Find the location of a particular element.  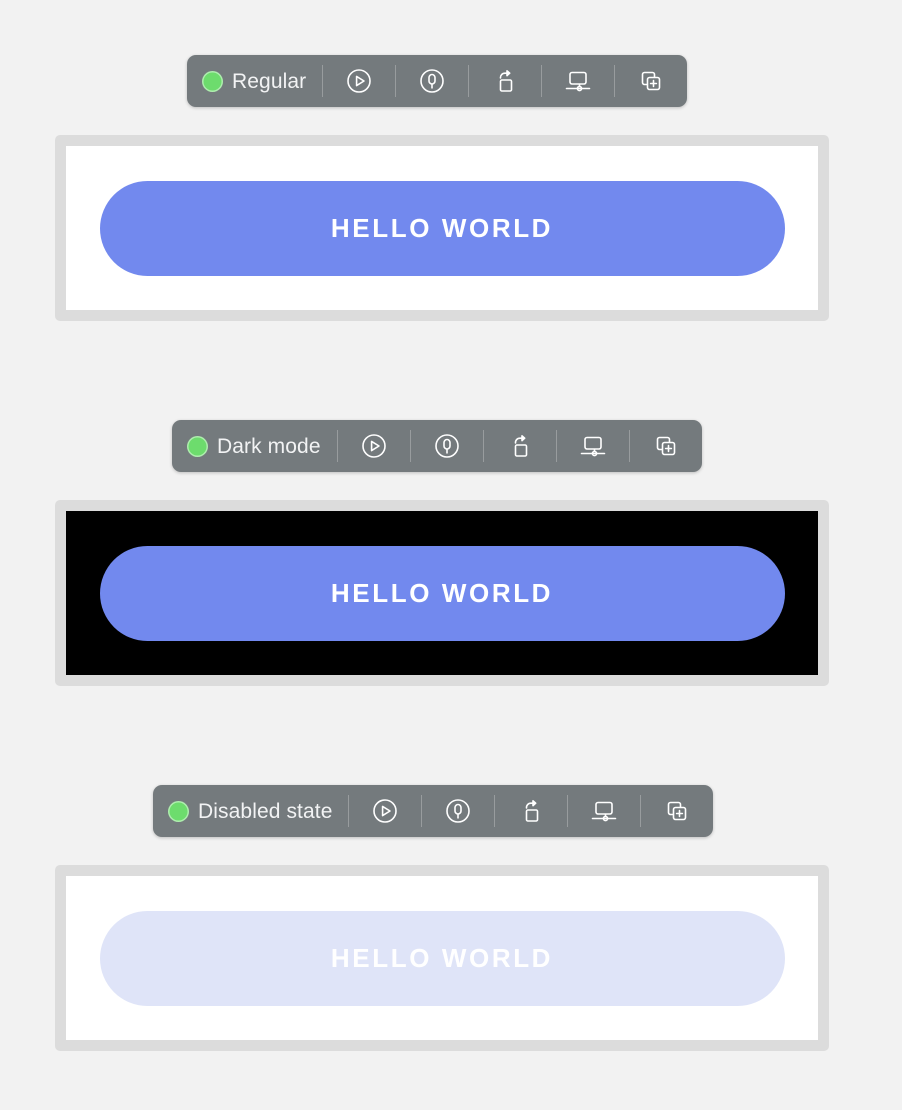

story-label-text: Dark mode is located at coordinates (269, 446).